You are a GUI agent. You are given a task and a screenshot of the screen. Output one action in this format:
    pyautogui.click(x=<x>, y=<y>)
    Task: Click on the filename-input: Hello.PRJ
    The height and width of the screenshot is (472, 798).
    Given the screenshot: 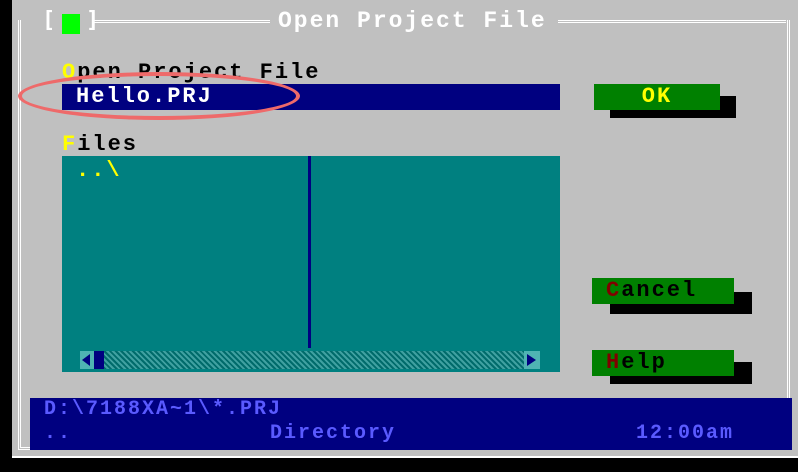 What is the action you would take?
    pyautogui.click(x=311, y=97)
    